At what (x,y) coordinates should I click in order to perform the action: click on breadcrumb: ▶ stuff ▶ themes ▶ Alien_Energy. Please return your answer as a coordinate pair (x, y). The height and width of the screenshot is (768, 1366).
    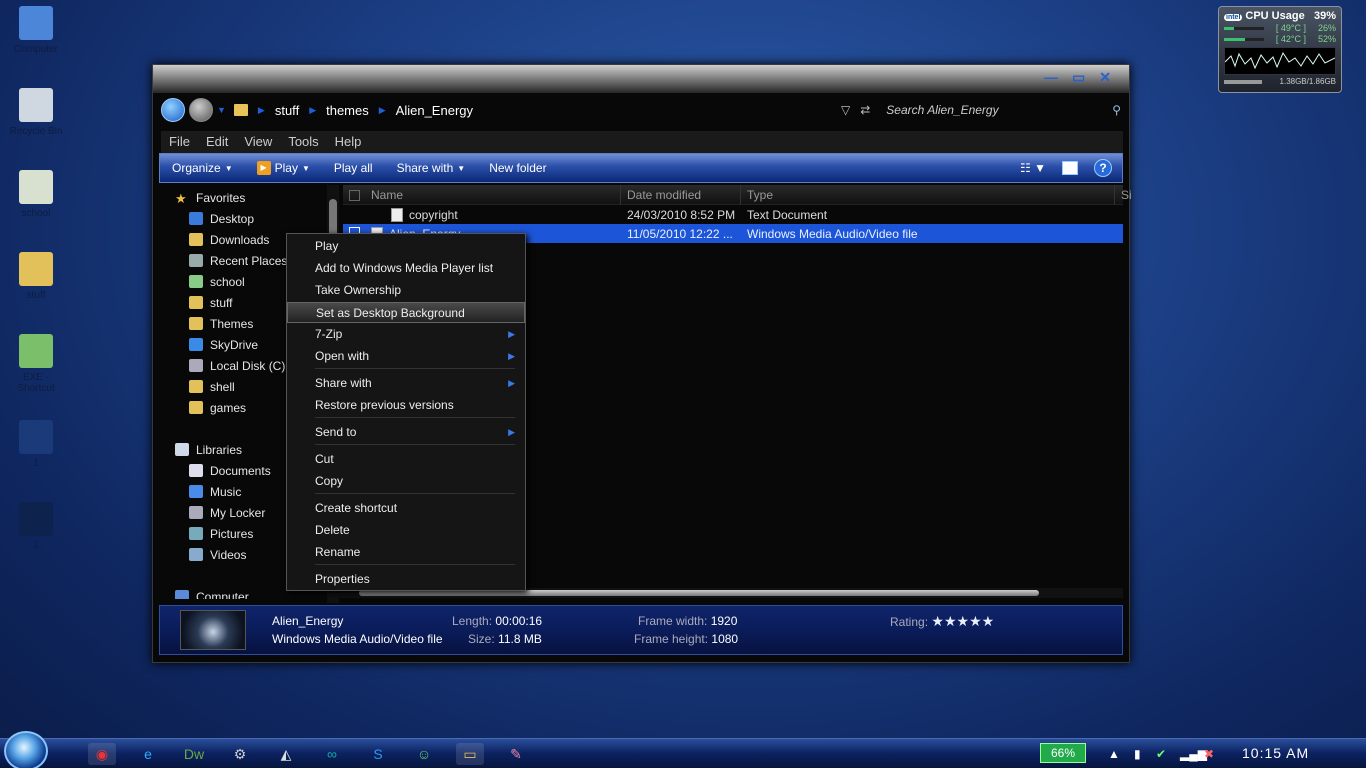
    Looking at the image, I should click on (353, 110).